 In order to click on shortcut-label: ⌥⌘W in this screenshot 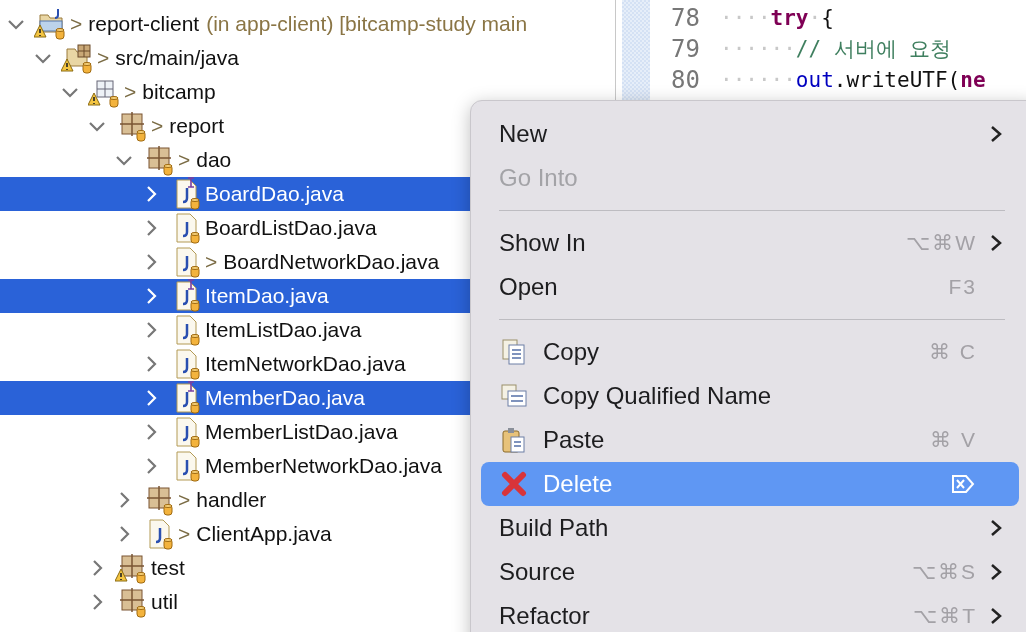, I will do `click(941, 243)`.